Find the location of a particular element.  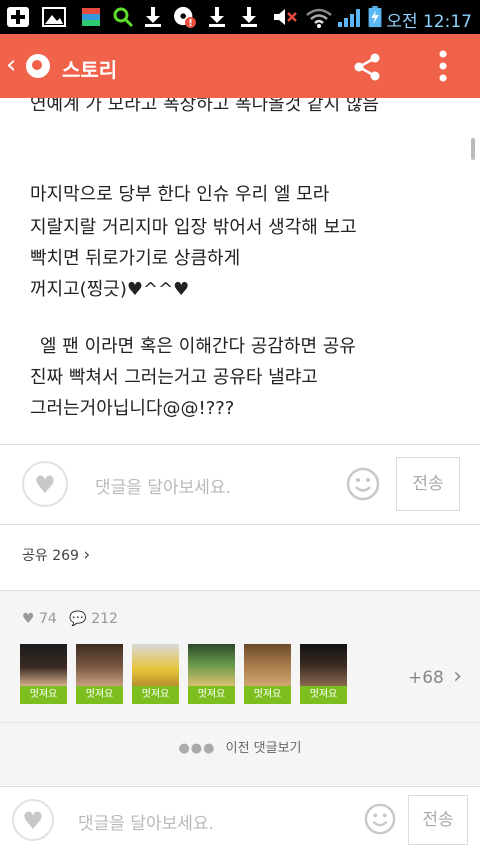

previous-comments-button: ●●● 이전 댓글보기 is located at coordinates (240, 746).